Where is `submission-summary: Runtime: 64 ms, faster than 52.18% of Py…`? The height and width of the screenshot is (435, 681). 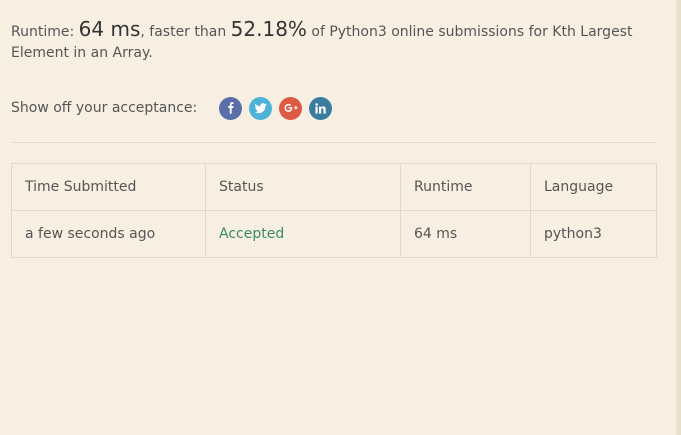
submission-summary: Runtime: 64 ms, faster than 52.18% of Py… is located at coordinates (336, 41).